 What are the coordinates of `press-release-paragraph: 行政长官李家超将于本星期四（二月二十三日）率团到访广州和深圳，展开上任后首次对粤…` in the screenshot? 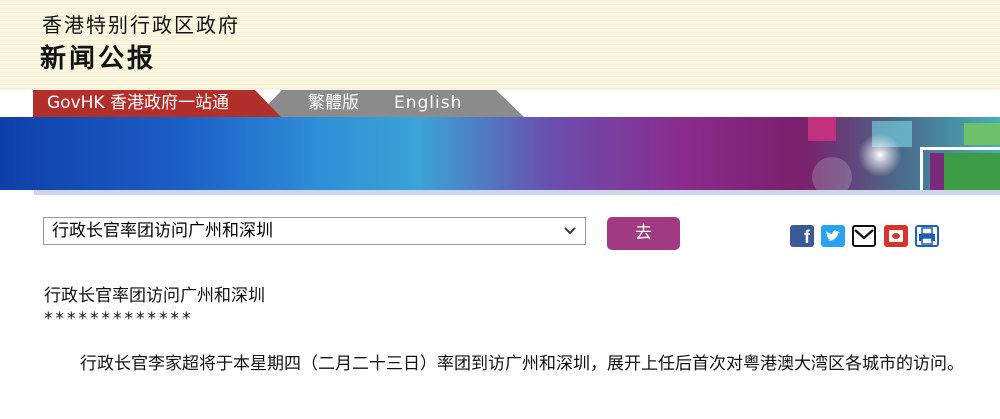 It's located at (522, 364).